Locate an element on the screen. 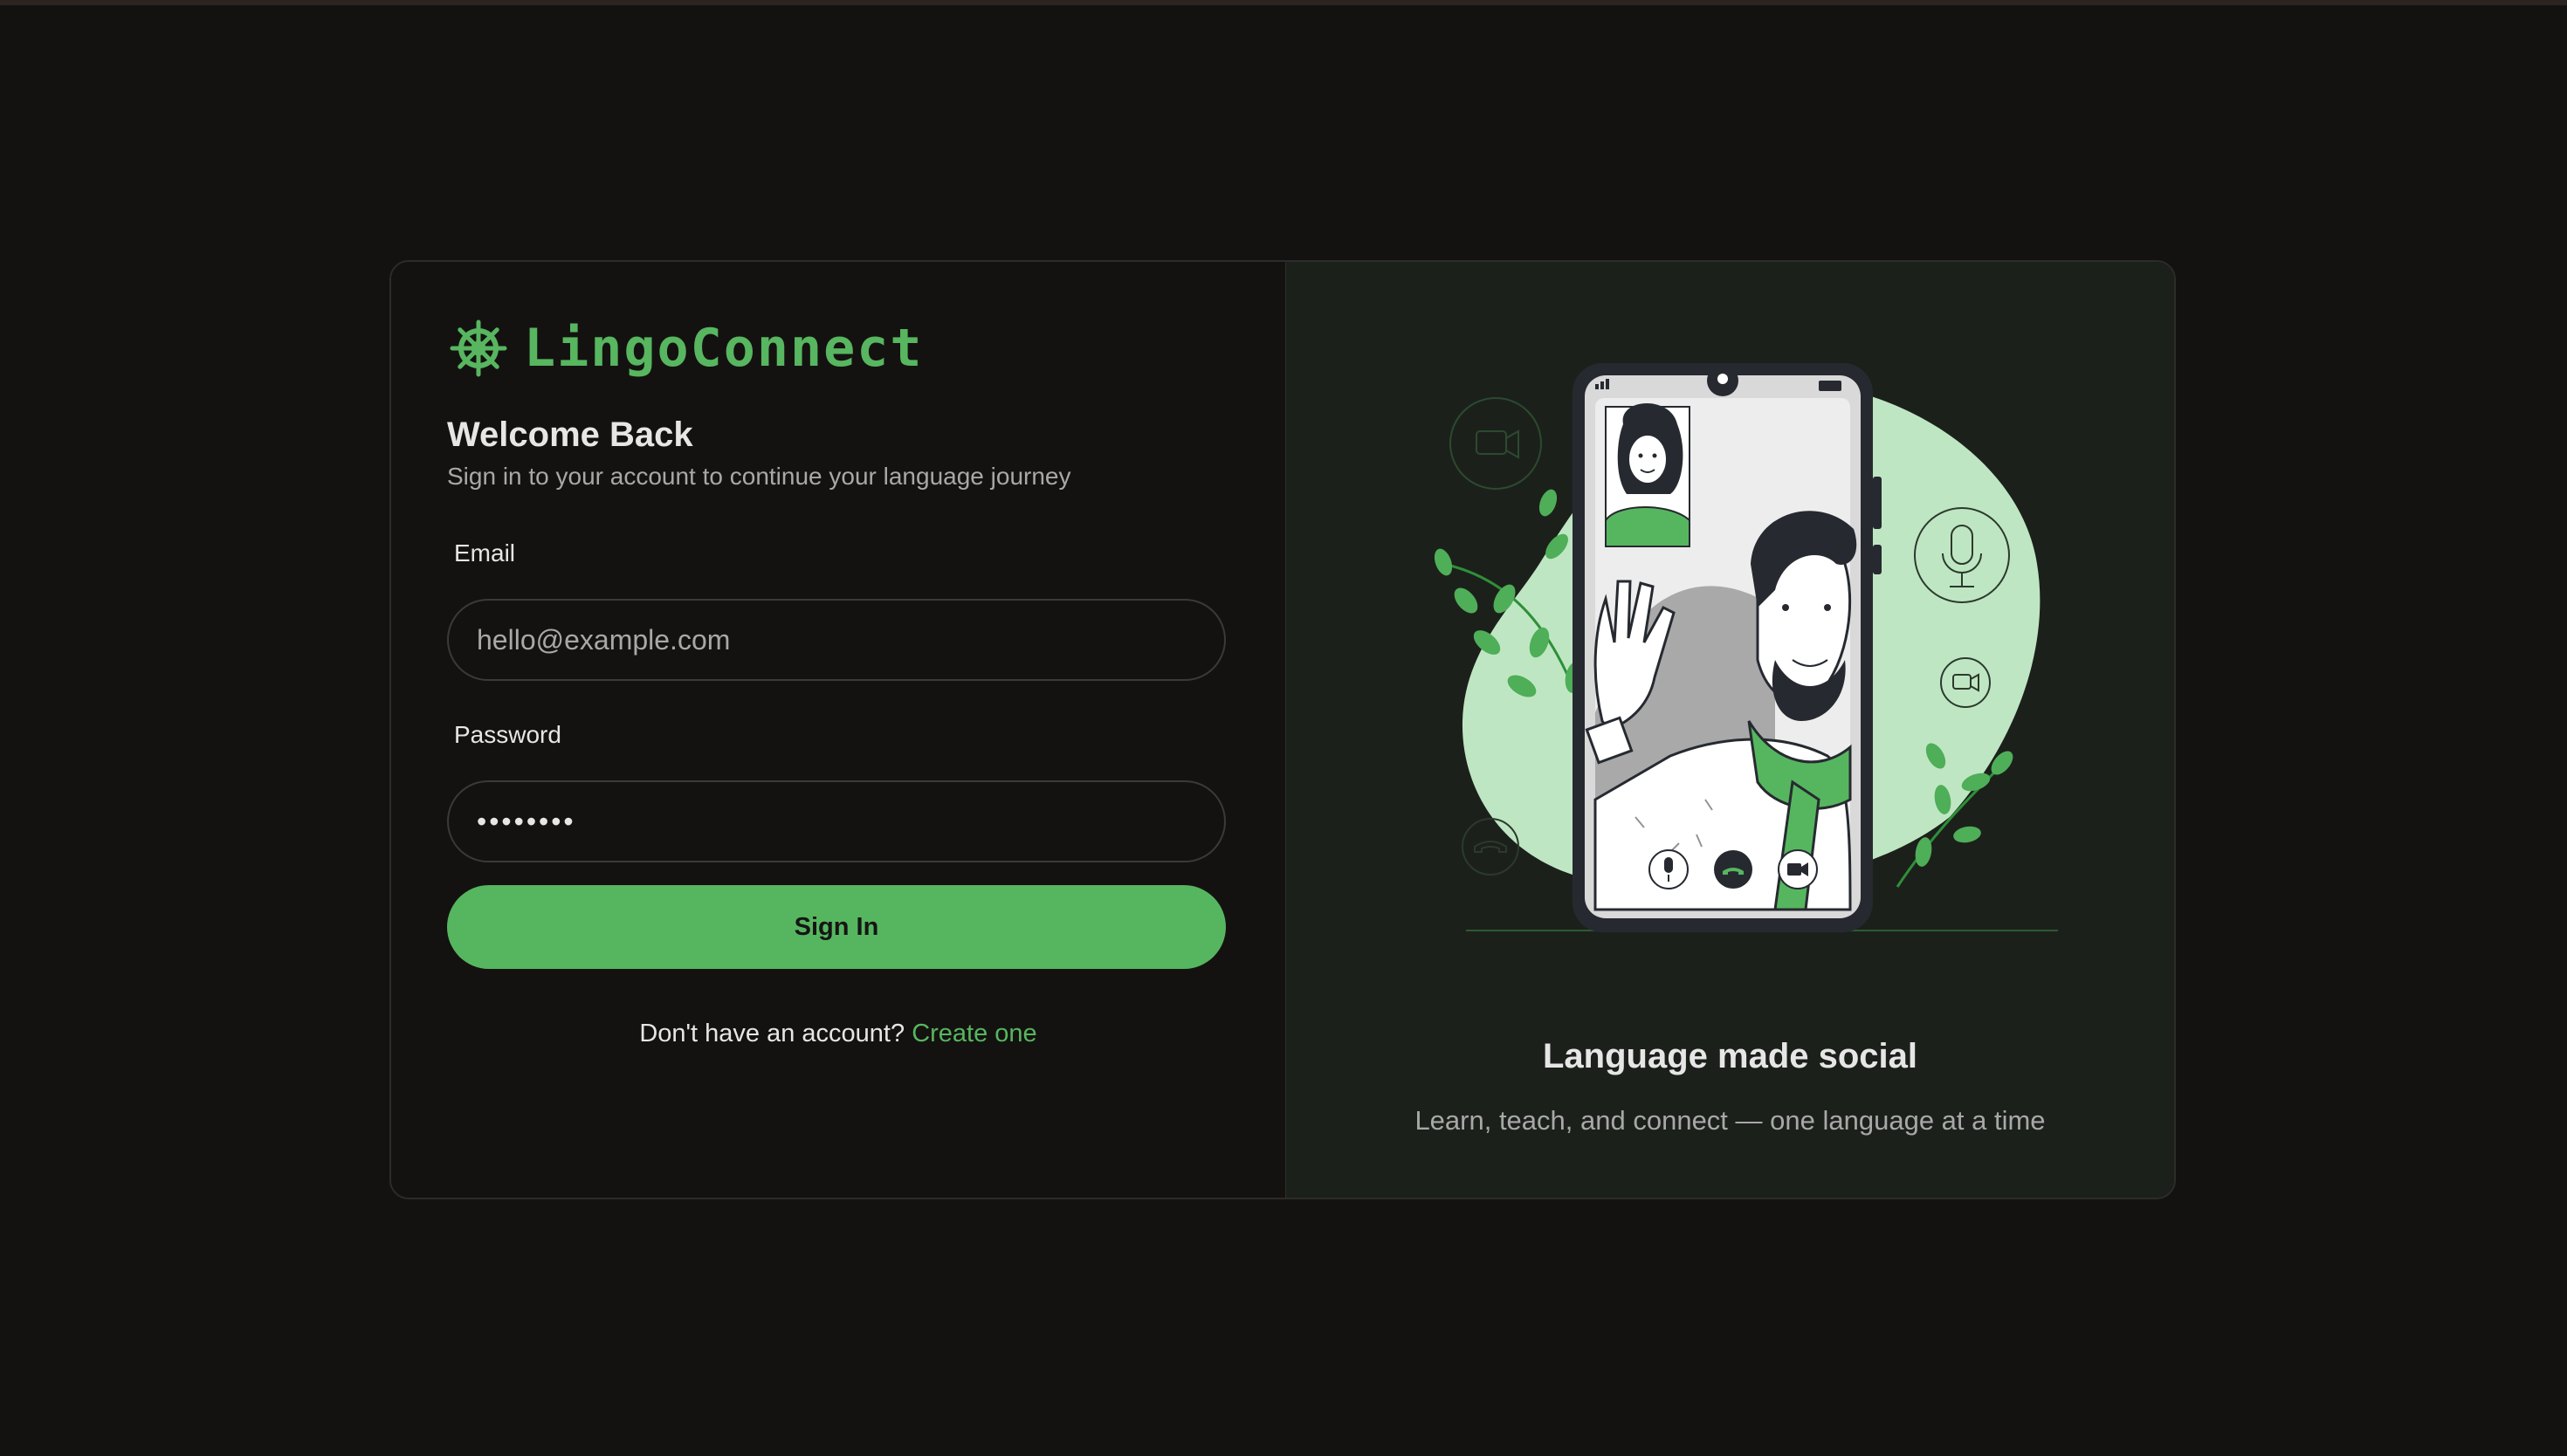 This screenshot has height=1456, width=2567. promo-title: Language made social is located at coordinates (1730, 1056).